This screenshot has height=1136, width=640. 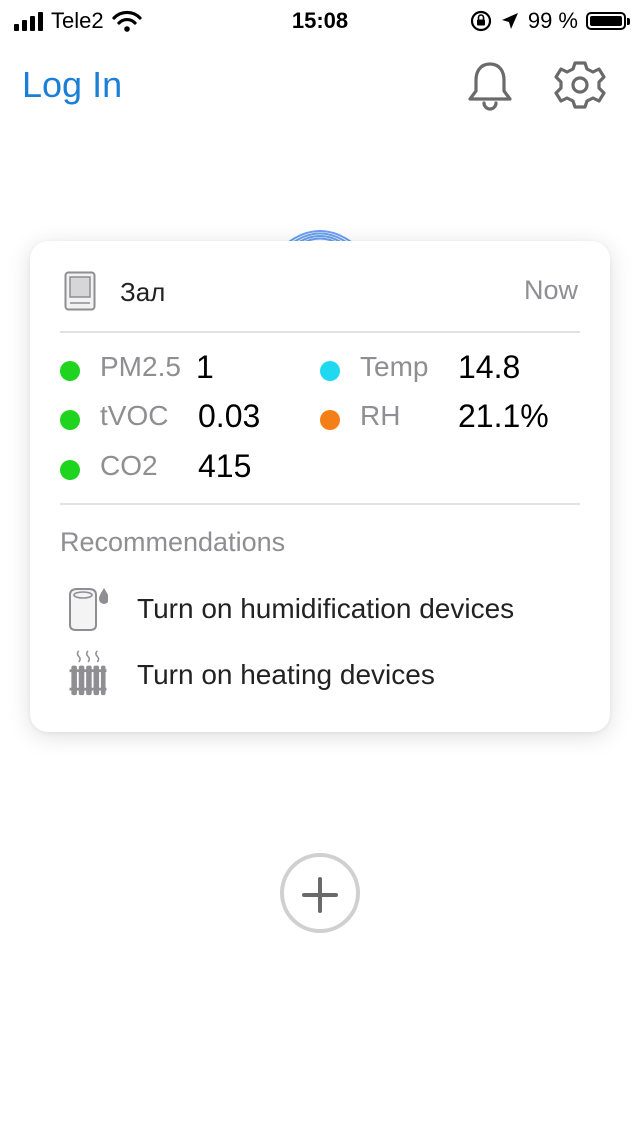 I want to click on recommendation-text: Turn on heating devices, so click(x=286, y=674).